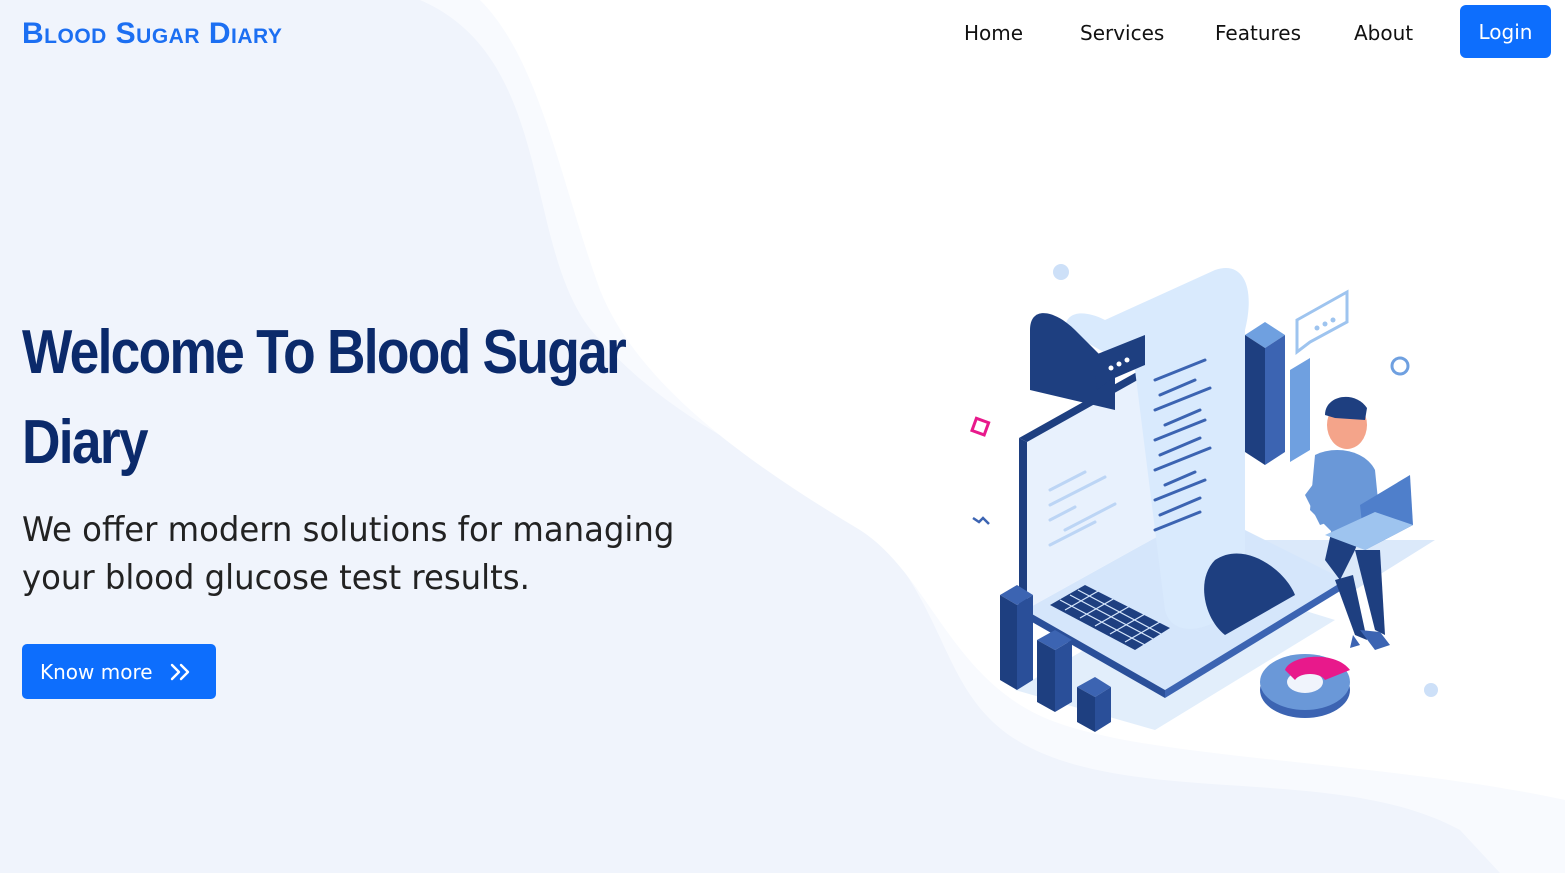  Describe the element at coordinates (96, 671) in the screenshot. I see `know-more-label: Know more` at that location.